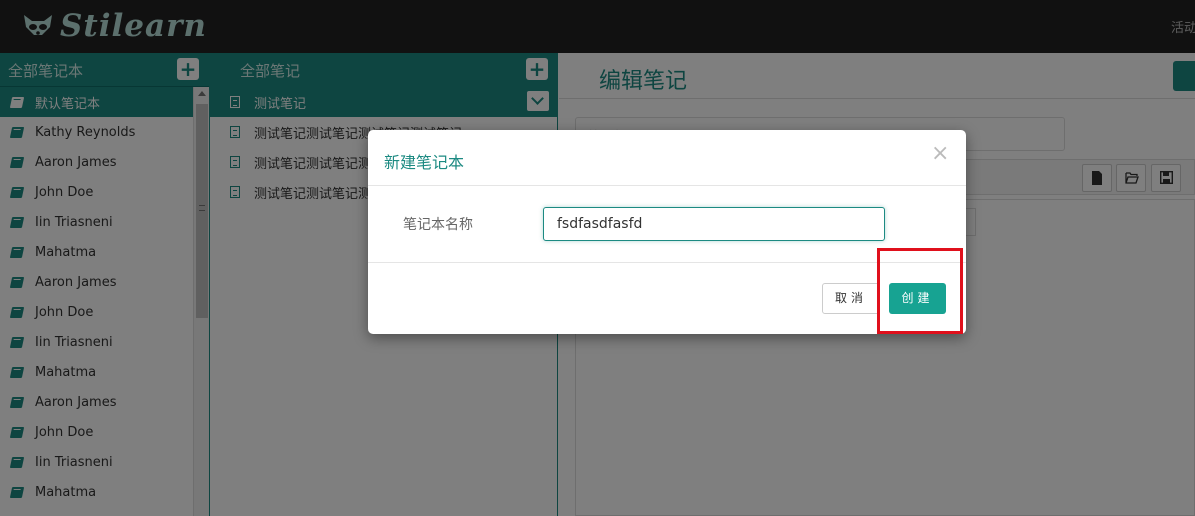  I want to click on close-icon: ×, so click(940, 154).